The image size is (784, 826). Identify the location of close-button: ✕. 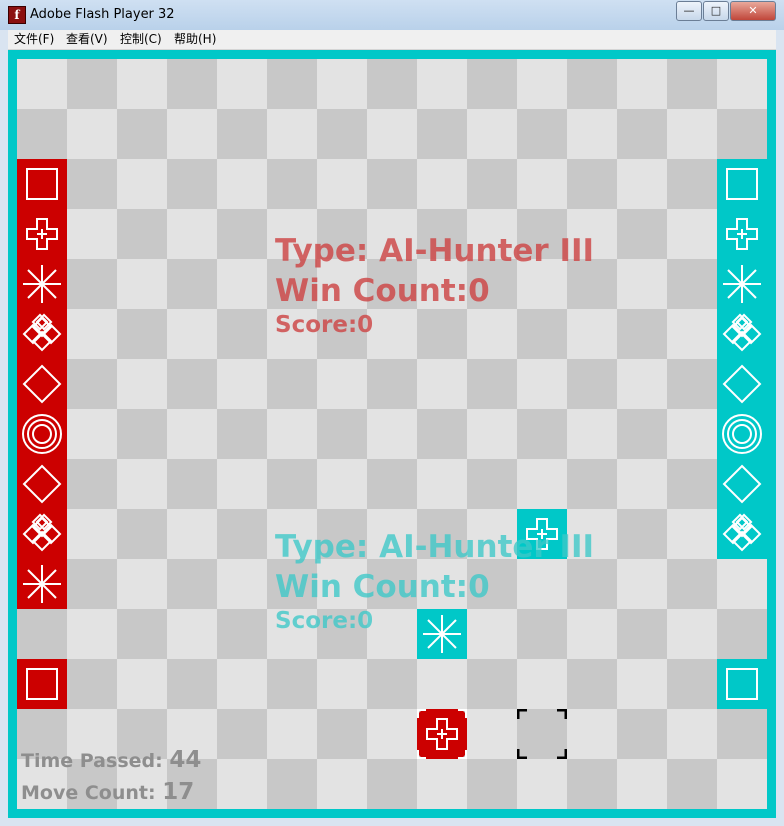
(753, 11).